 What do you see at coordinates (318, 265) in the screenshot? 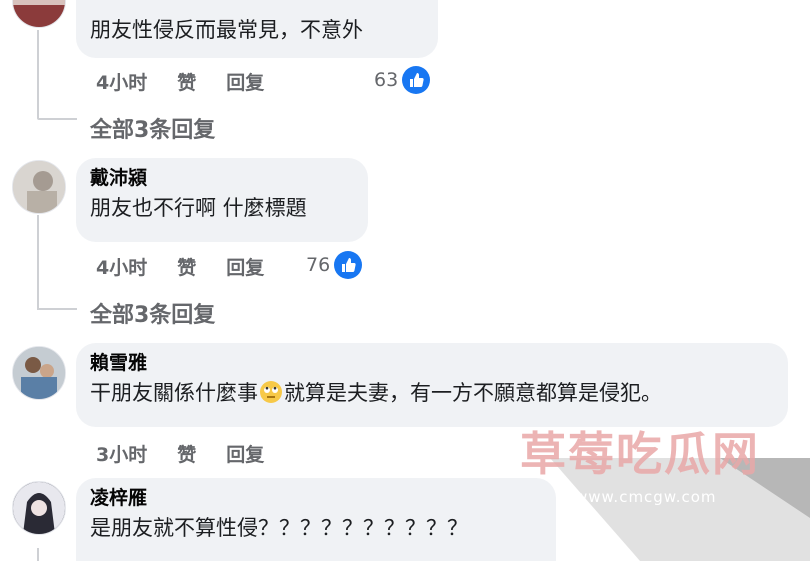
I see `reaction-count-label: 76` at bounding box center [318, 265].